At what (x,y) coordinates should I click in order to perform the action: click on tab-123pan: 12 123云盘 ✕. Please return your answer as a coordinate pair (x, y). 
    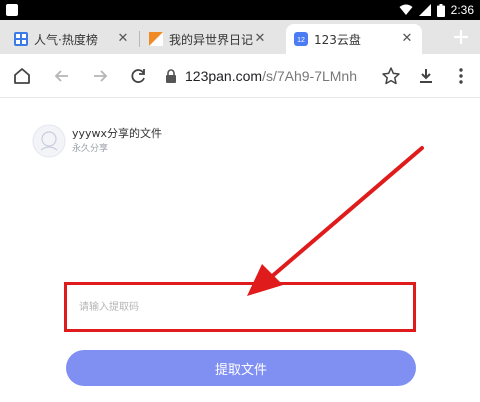
    Looking at the image, I should click on (354, 39).